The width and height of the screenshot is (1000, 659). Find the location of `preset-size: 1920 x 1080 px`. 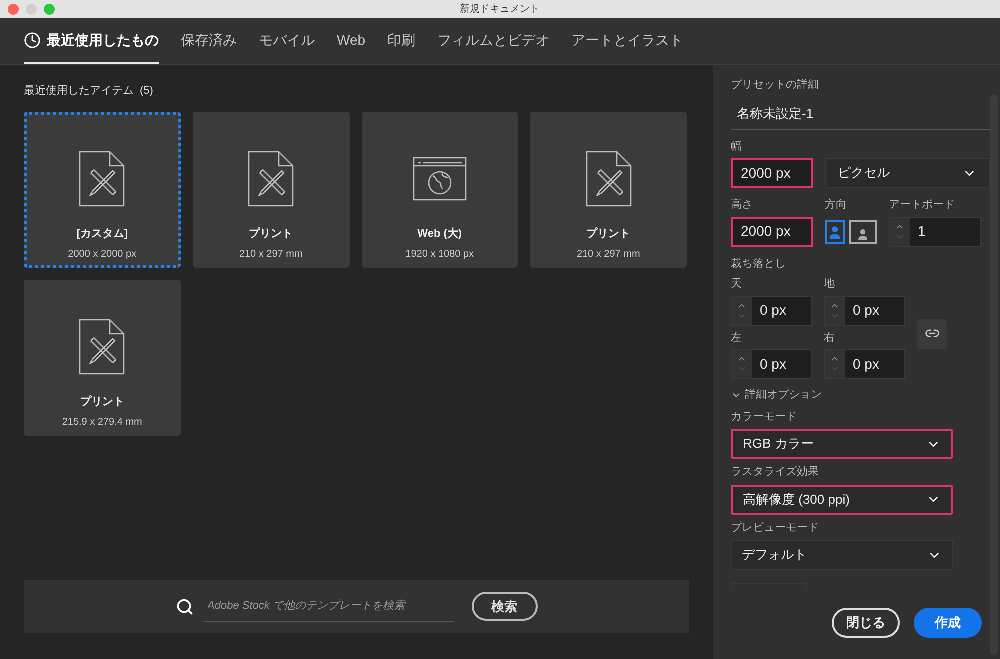

preset-size: 1920 x 1080 px is located at coordinates (440, 255).